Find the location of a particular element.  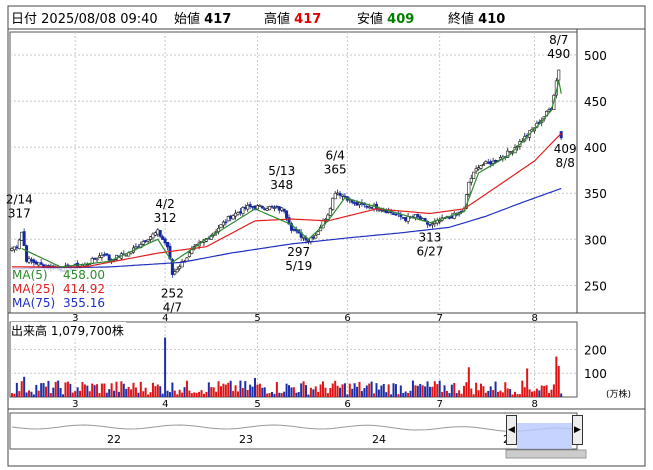

month-tick-label: 7 is located at coordinates (440, 404).